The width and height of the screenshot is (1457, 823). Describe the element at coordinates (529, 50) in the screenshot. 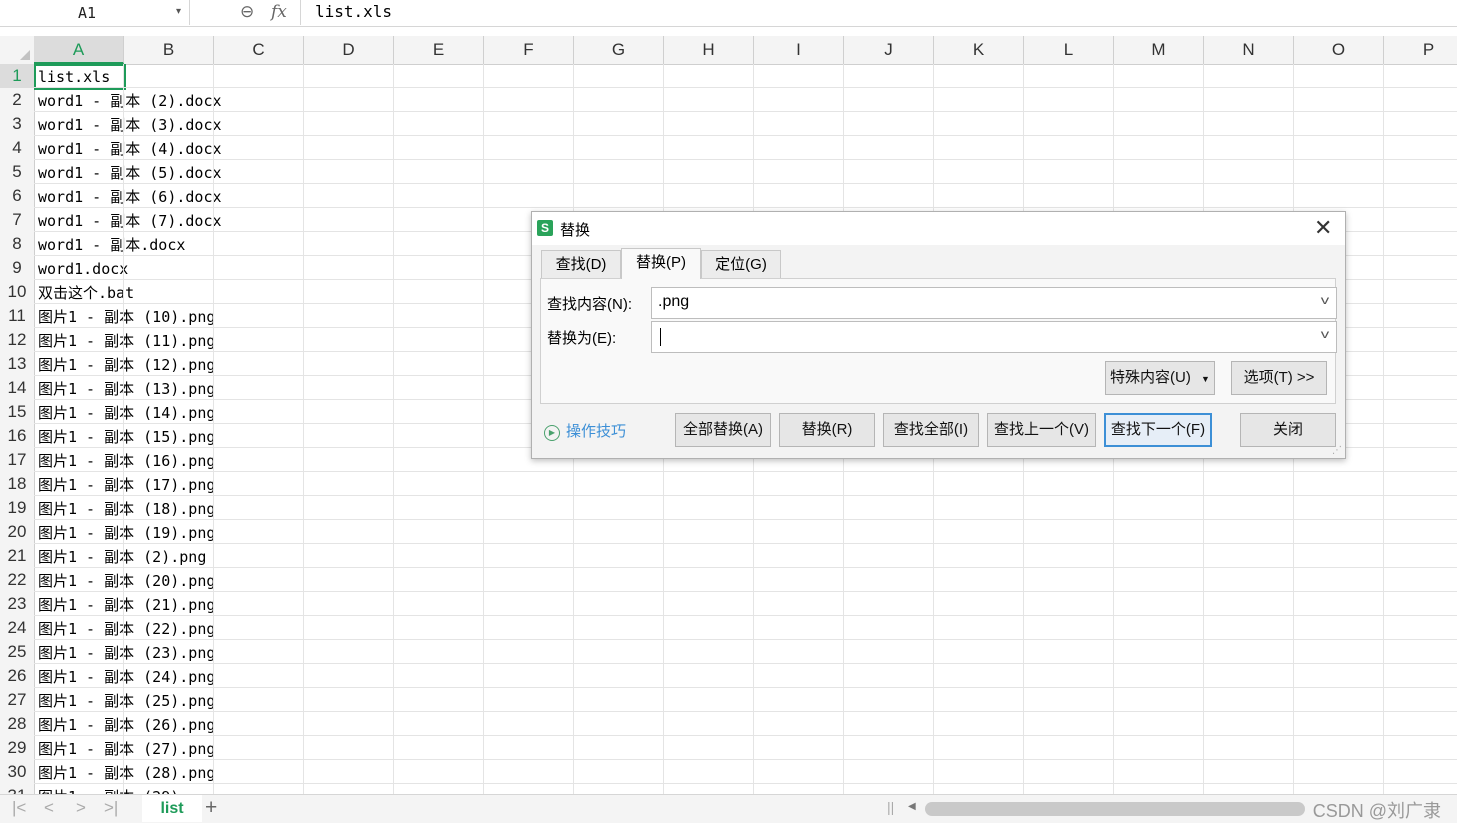

I see `column-header-f: F` at that location.